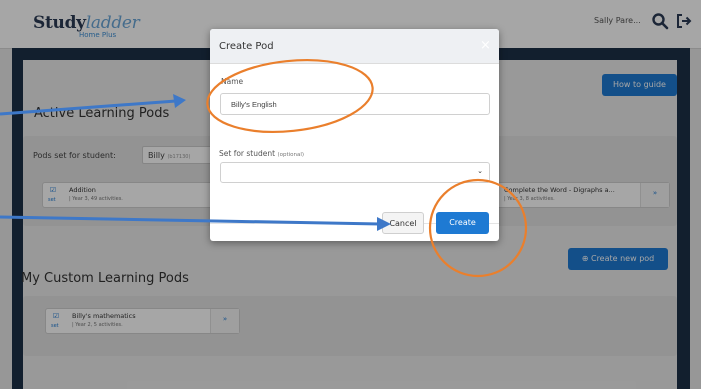 The width and height of the screenshot is (701, 389). I want to click on student-dropdown: ⌄, so click(355, 172).